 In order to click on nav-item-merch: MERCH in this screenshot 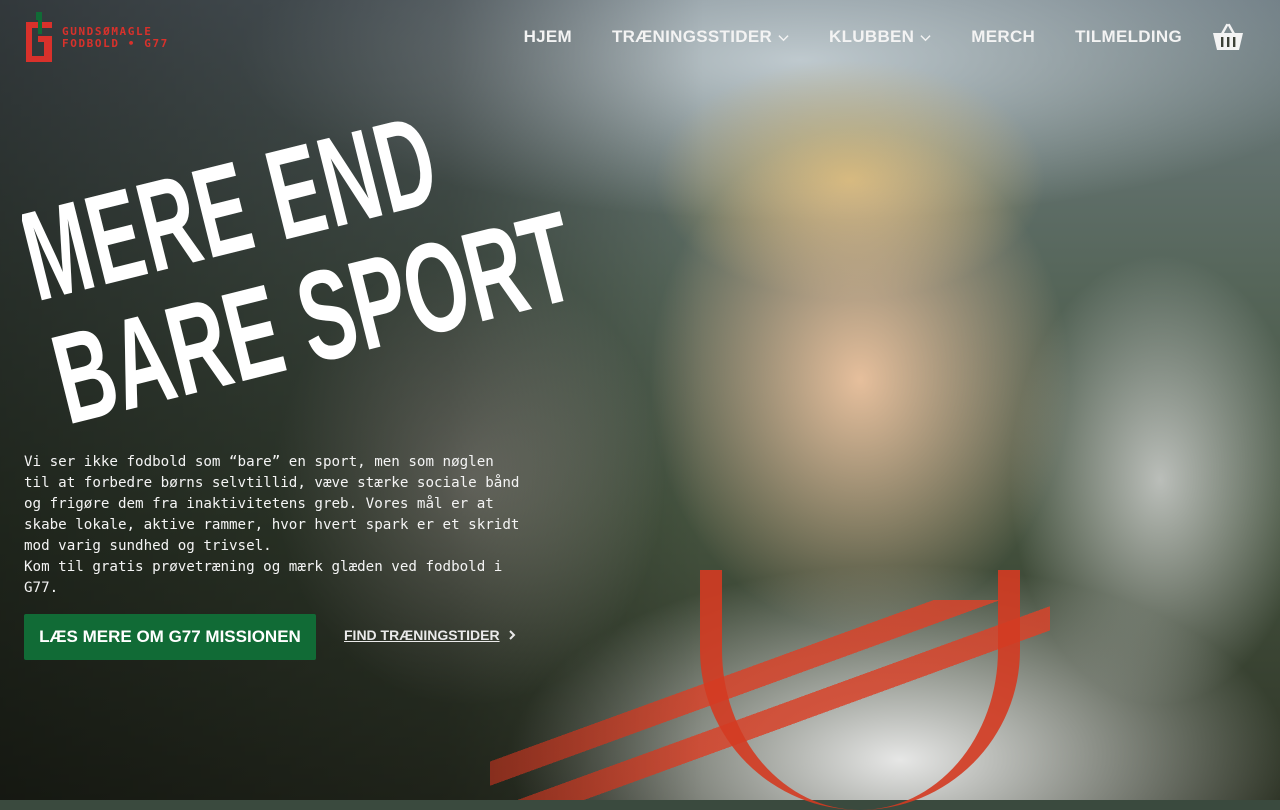, I will do `click(1003, 37)`.